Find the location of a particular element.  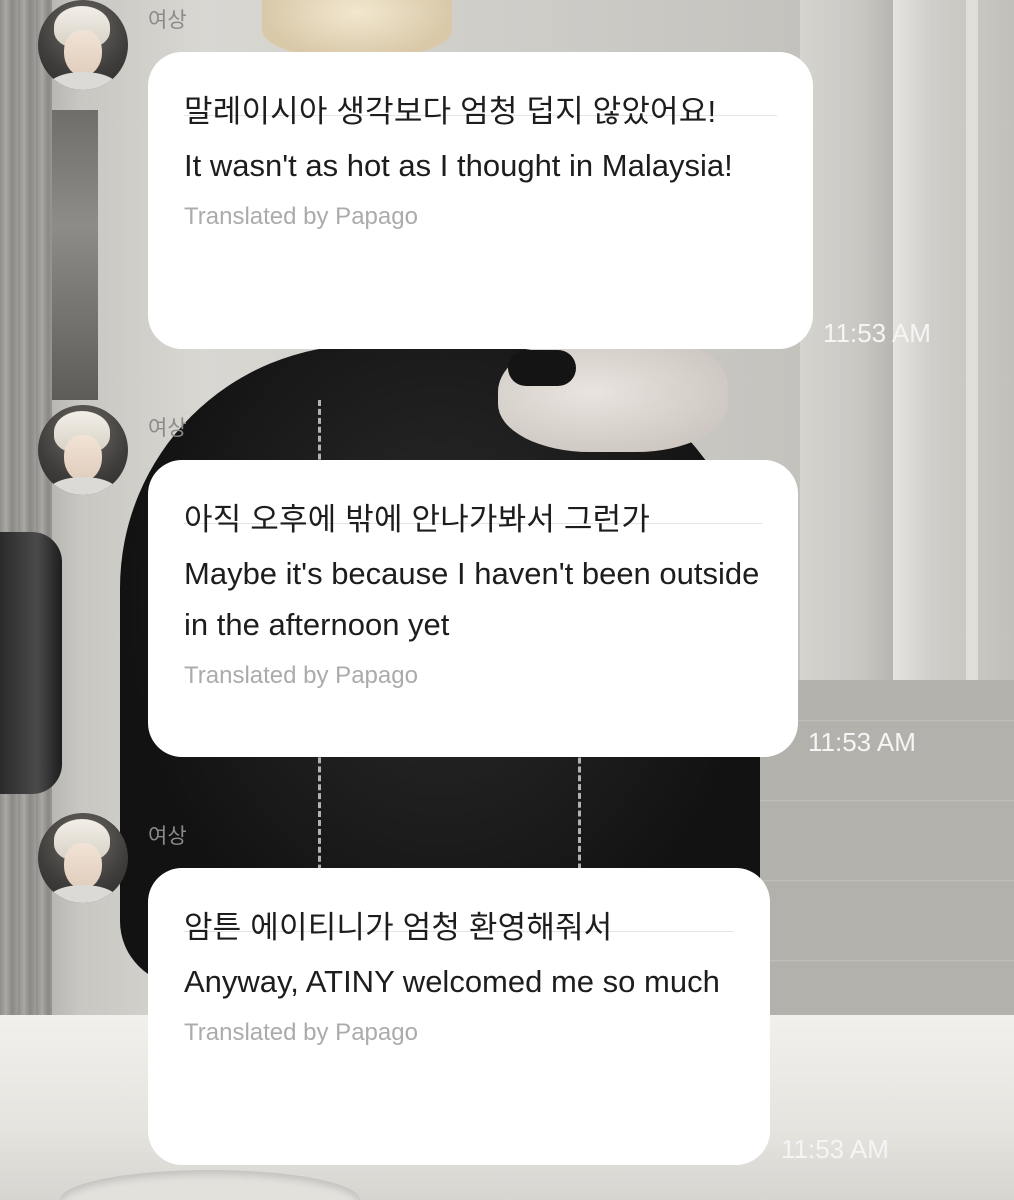

message-original-text: 말레이시아 생각보다 엄청 덥지 않았어요! is located at coordinates (480, 90).